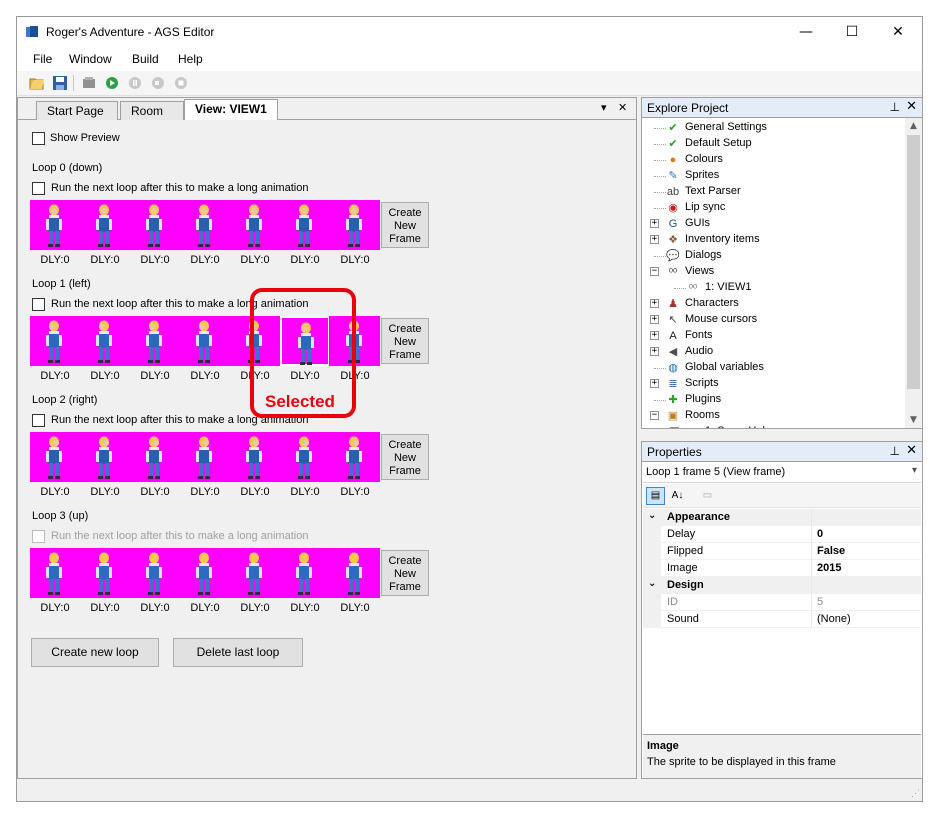 Image resolution: width=939 pixels, height=818 pixels. What do you see at coordinates (782, 551) in the screenshot?
I see `property-row: Flipped False` at bounding box center [782, 551].